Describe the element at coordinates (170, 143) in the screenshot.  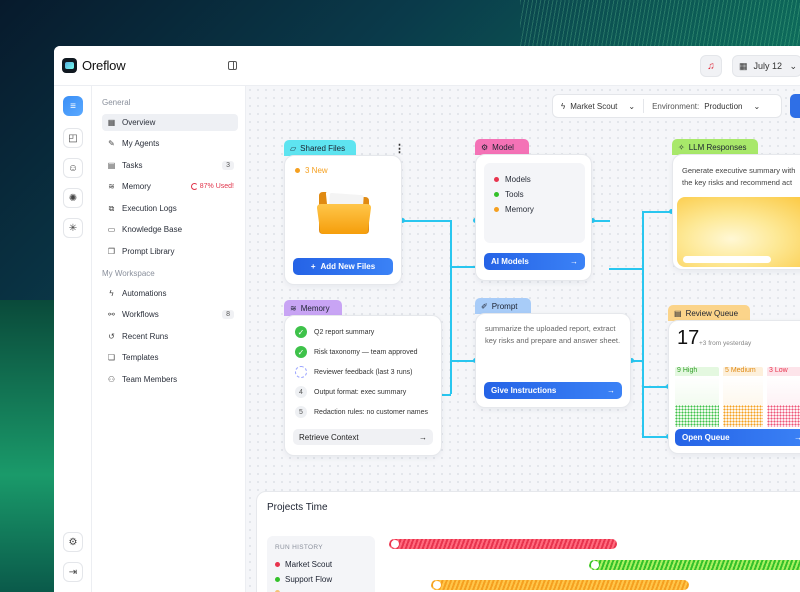
I see `sidebar-item-my-agents: ✎ My Agents` at that location.